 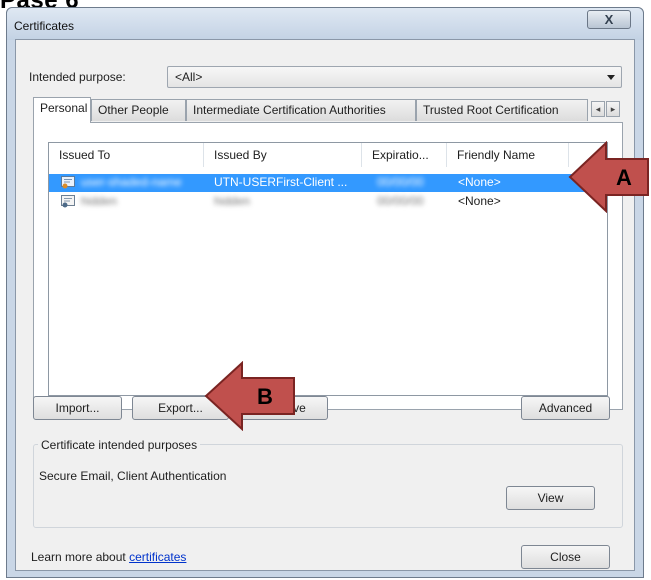 What do you see at coordinates (624, 177) in the screenshot?
I see `callout-label-a: A` at bounding box center [624, 177].